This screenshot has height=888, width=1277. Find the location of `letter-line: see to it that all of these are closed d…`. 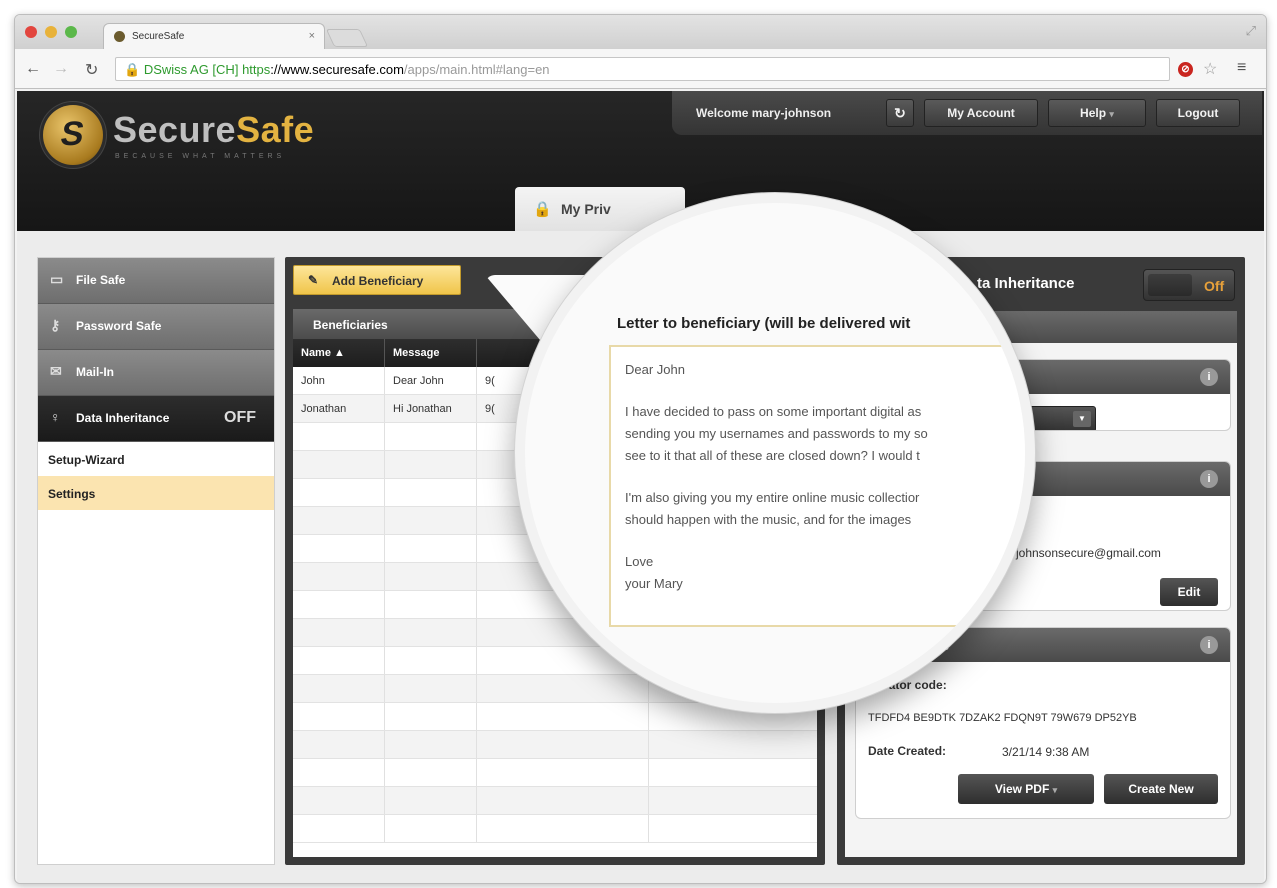

letter-line: see to it that all of these are closed d… is located at coordinates (772, 455).